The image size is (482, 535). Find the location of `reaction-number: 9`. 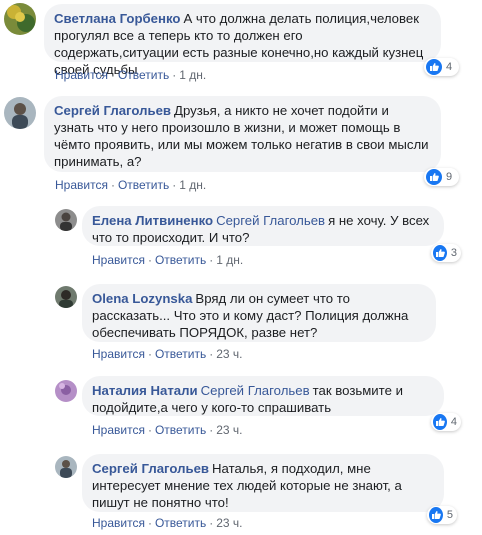

reaction-number: 9 is located at coordinates (449, 177).